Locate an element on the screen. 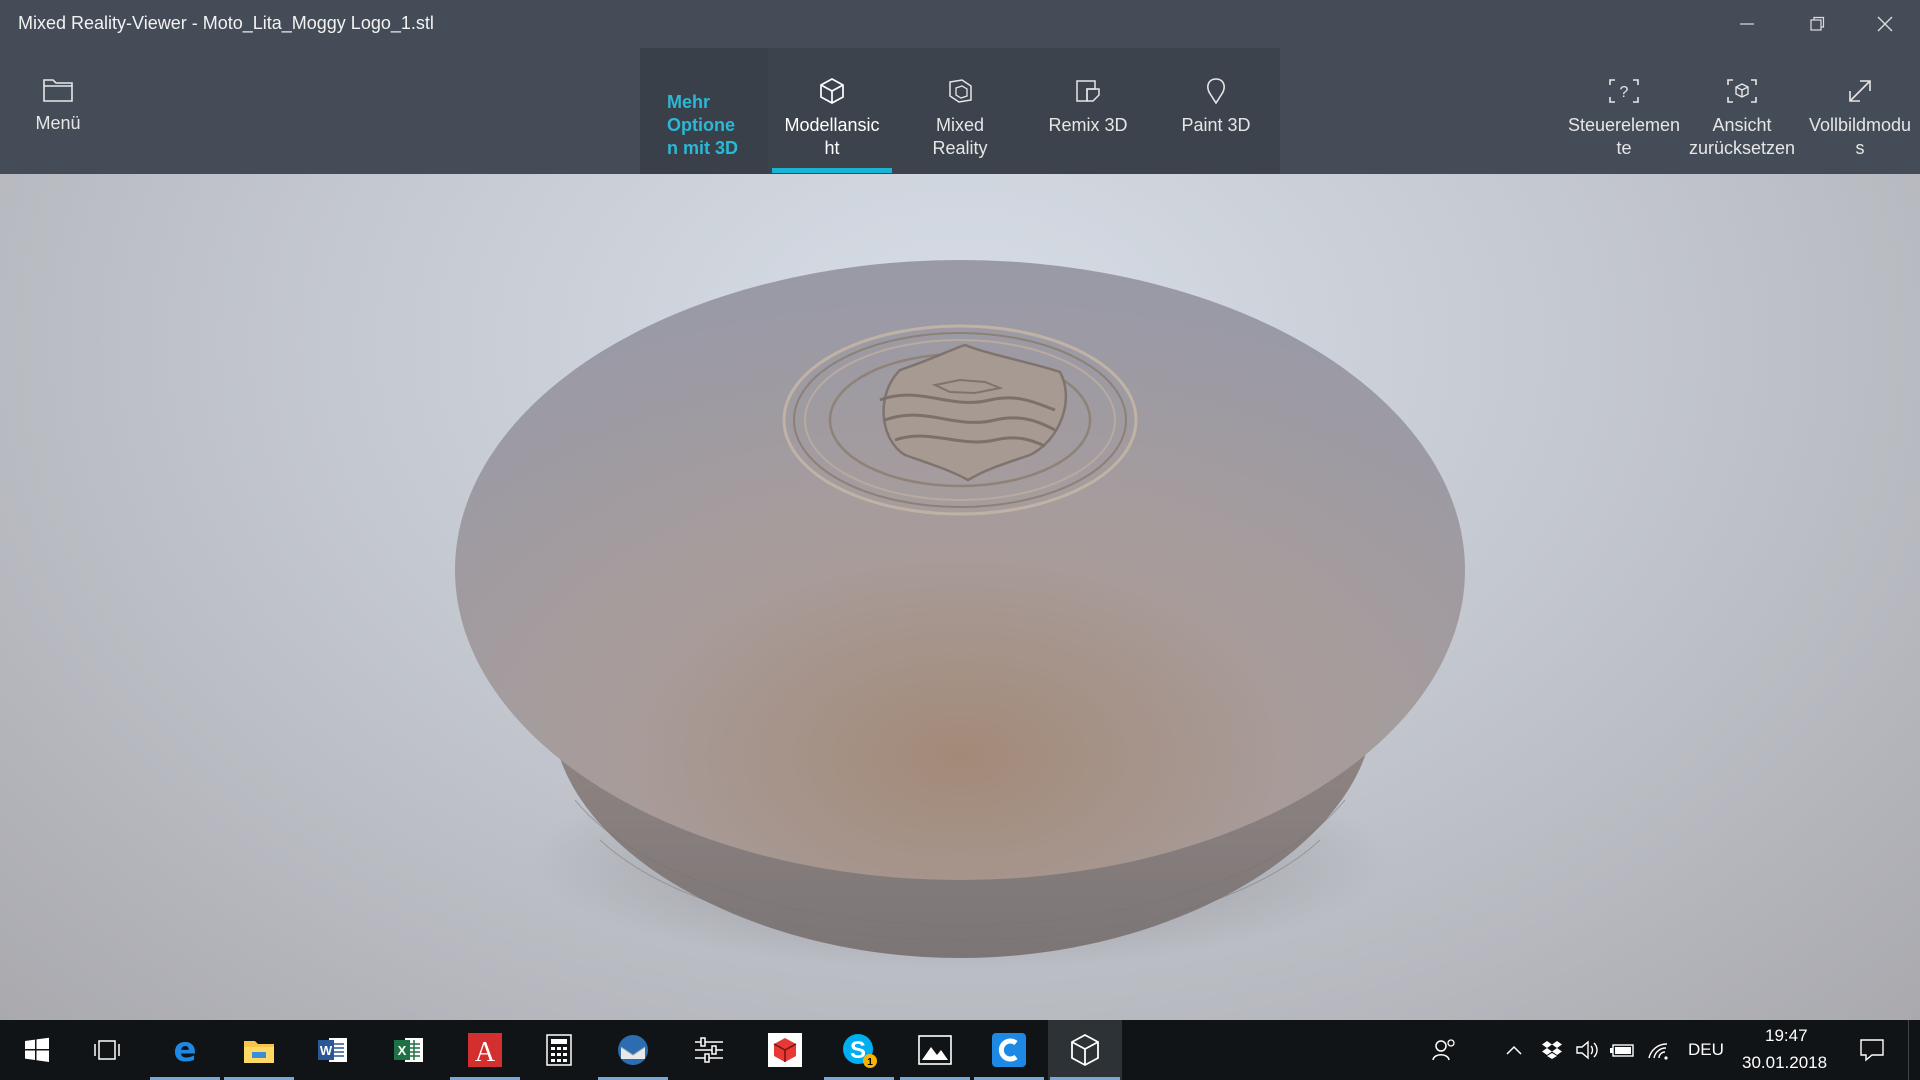 Image resolution: width=1920 pixels, height=1080 pixels. tray-dropbox is located at coordinates (1552, 1050).